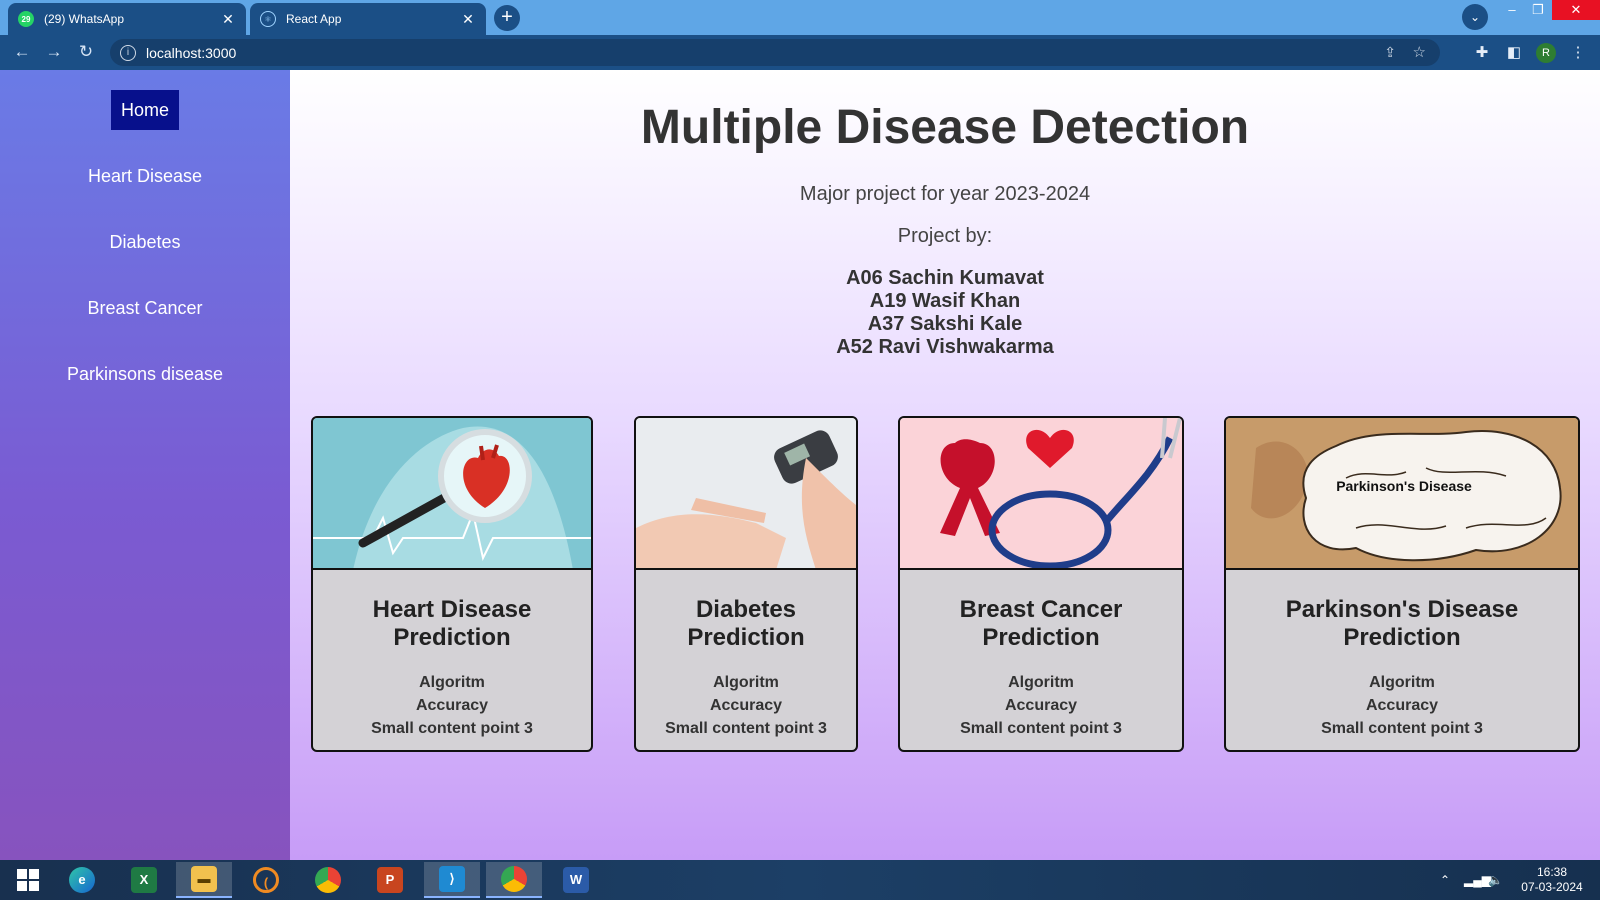  Describe the element at coordinates (945, 127) in the screenshot. I see `page-title: Multiple Disease Detection` at that location.